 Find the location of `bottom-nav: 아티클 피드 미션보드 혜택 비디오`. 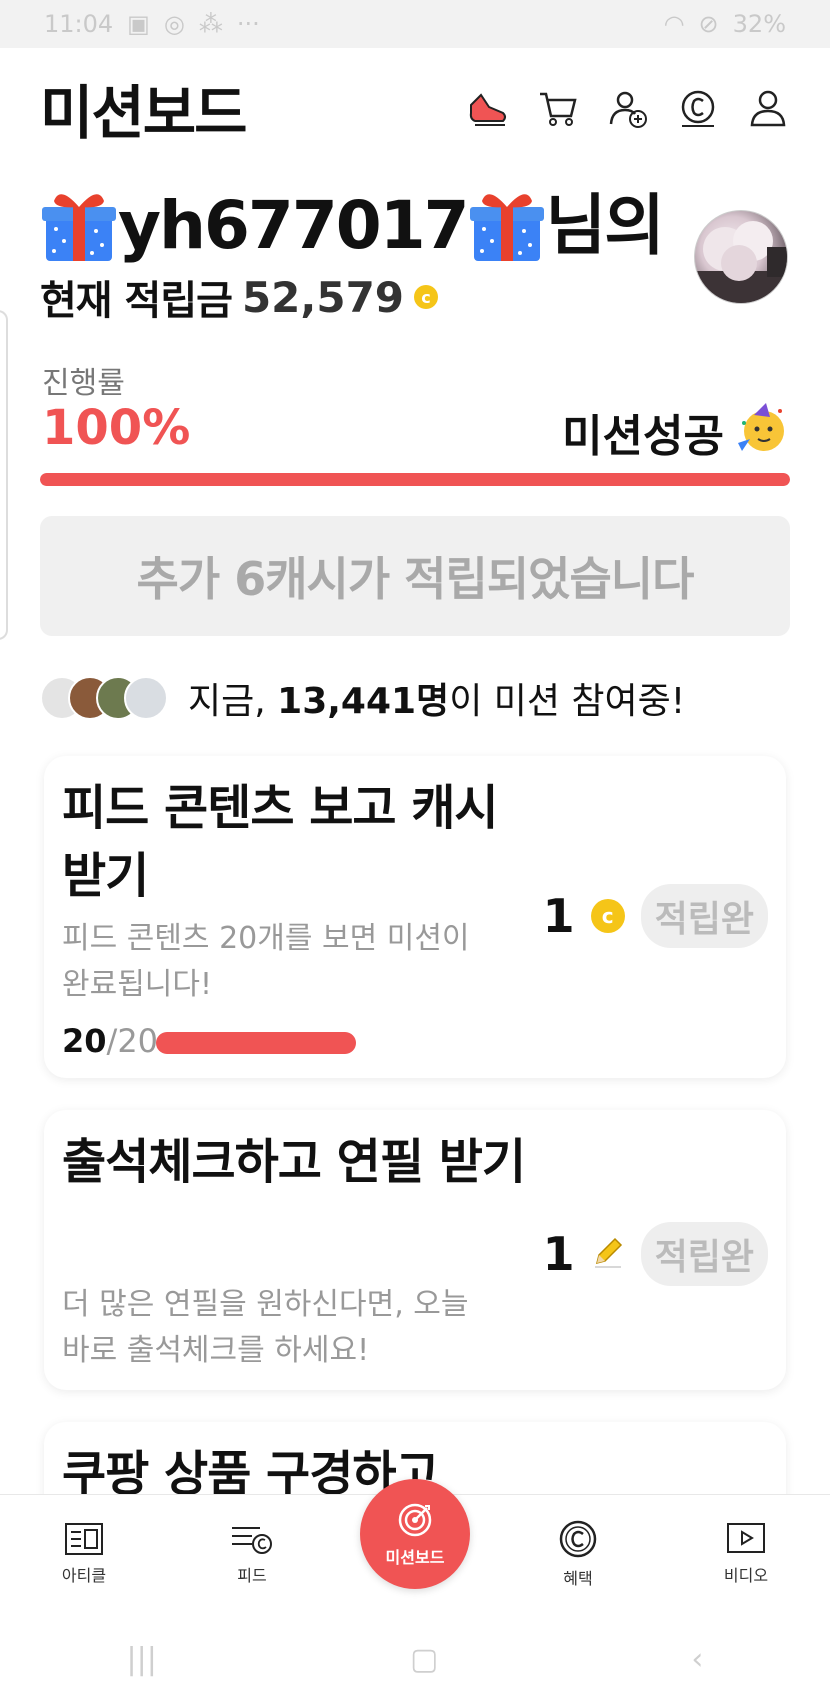

bottom-nav: 아티클 피드 미션보드 혜택 비디오 is located at coordinates (415, 1545).